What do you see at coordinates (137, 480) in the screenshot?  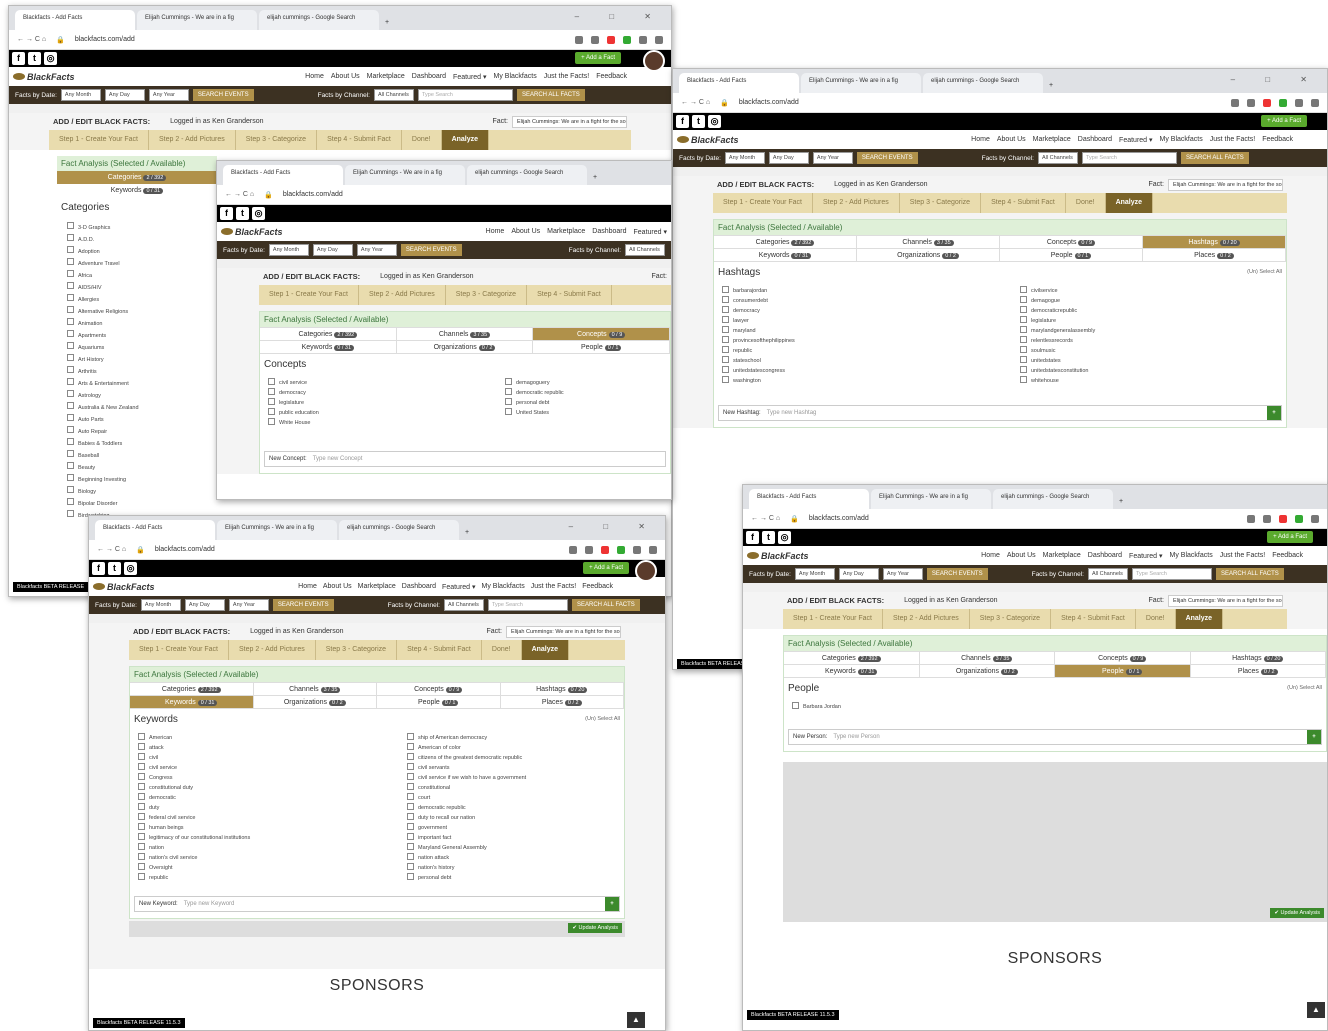 I see `checkbox-item: Beginning Investing` at bounding box center [137, 480].